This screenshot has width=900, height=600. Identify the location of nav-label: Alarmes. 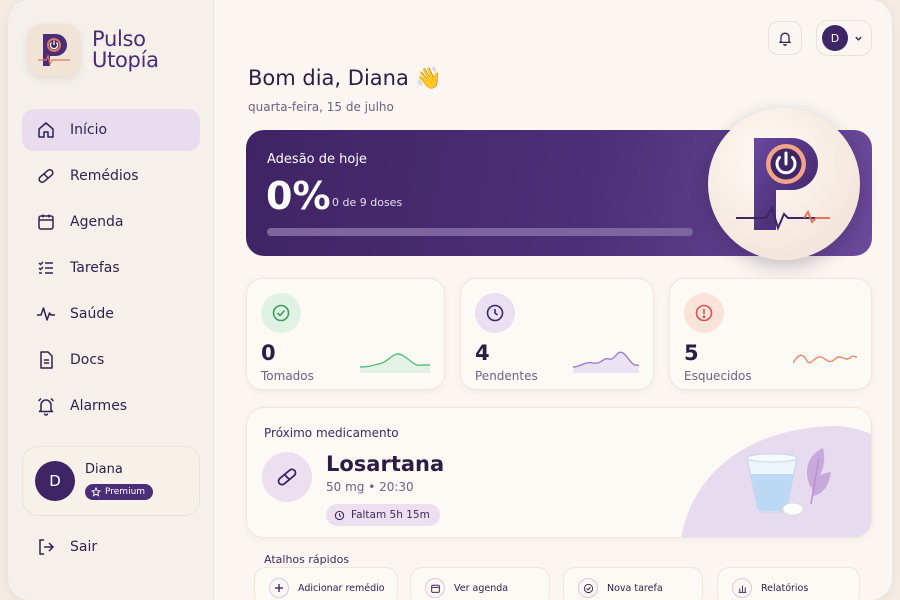
(99, 406).